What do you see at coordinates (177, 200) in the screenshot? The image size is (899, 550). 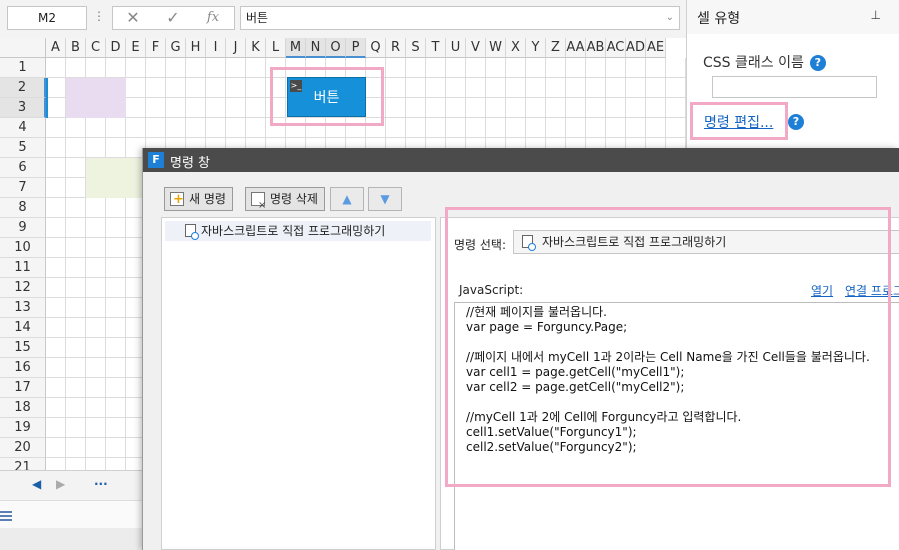 I see `new-command-icon` at bounding box center [177, 200].